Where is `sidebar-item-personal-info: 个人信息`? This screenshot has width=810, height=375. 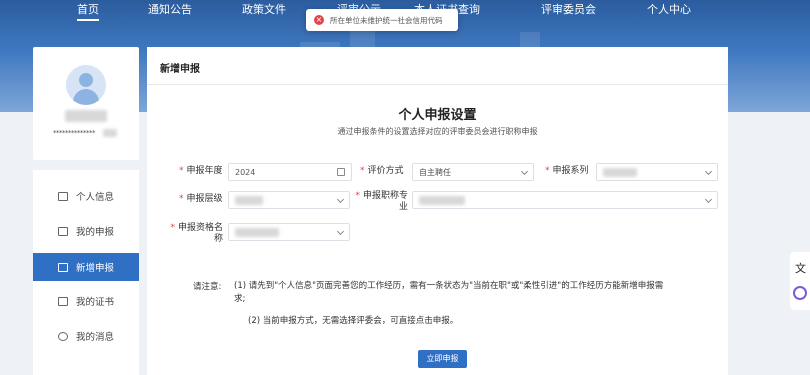
sidebar-item-personal-info: 个人信息 is located at coordinates (86, 196).